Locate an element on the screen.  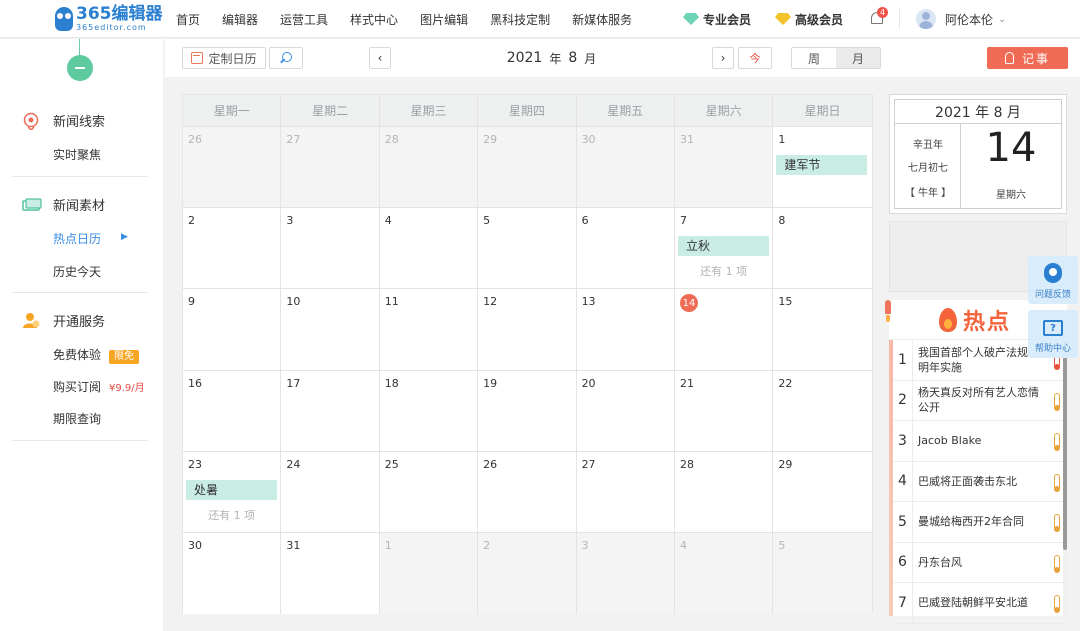
hot-topic-item: 7 巴威登陆朝鲜平安北道 is located at coordinates (980, 603).